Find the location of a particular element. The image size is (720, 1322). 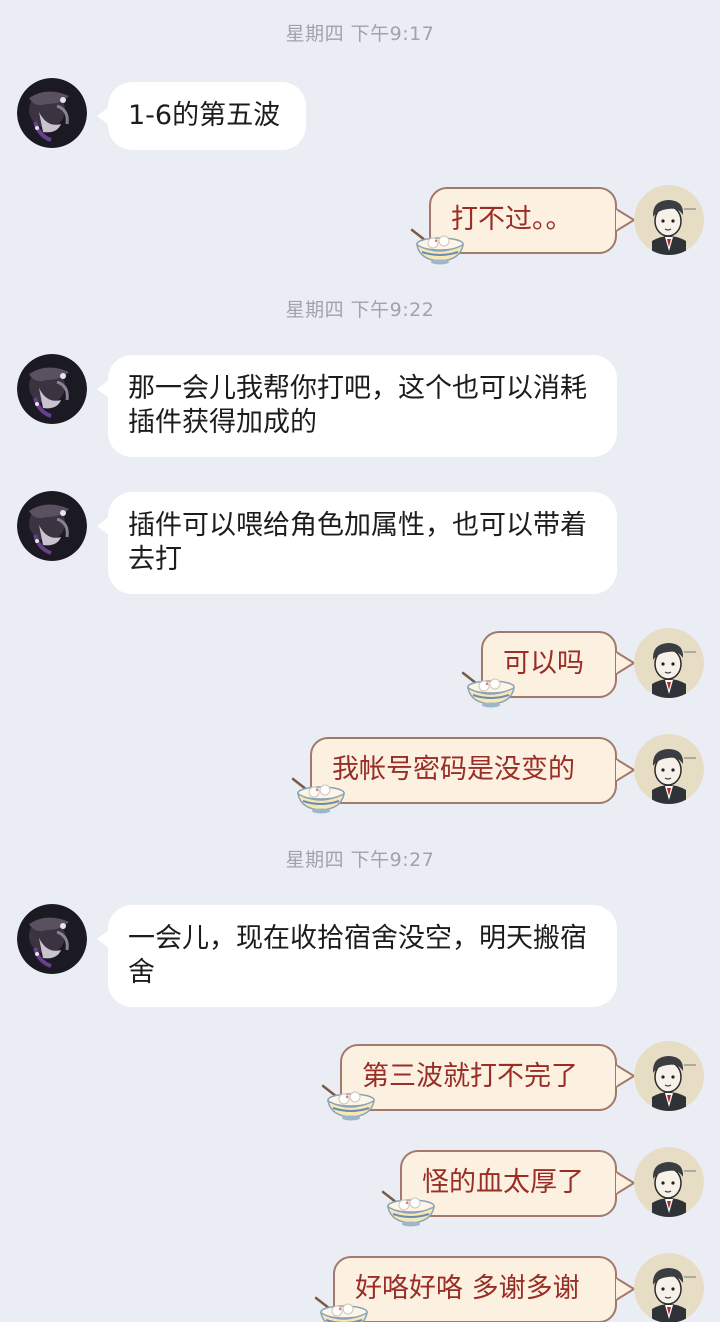

message-bubble-incoming: 那一会儿我帮你打吧，这个也可以消耗插件获得加成的 is located at coordinates (357, 406).